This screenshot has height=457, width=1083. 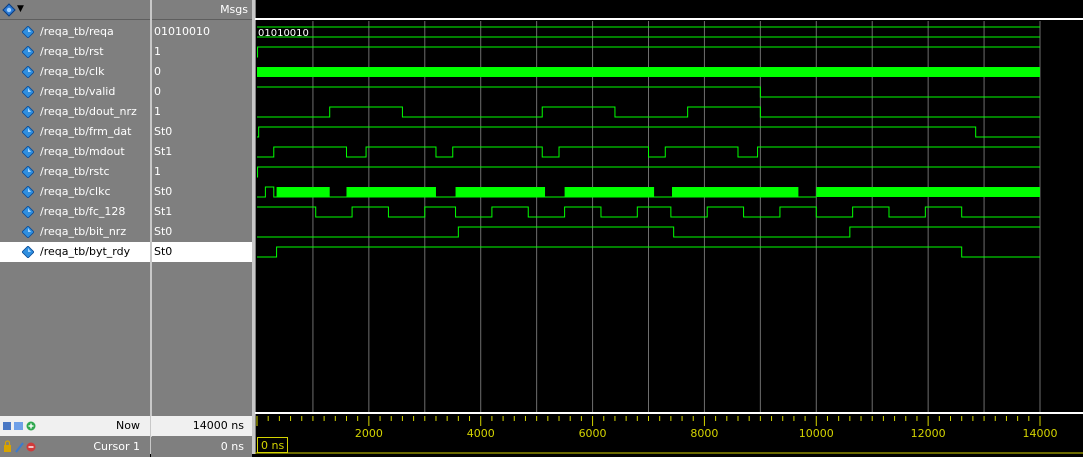 I want to click on cursor-time-box: 0 ns, so click(x=273, y=445).